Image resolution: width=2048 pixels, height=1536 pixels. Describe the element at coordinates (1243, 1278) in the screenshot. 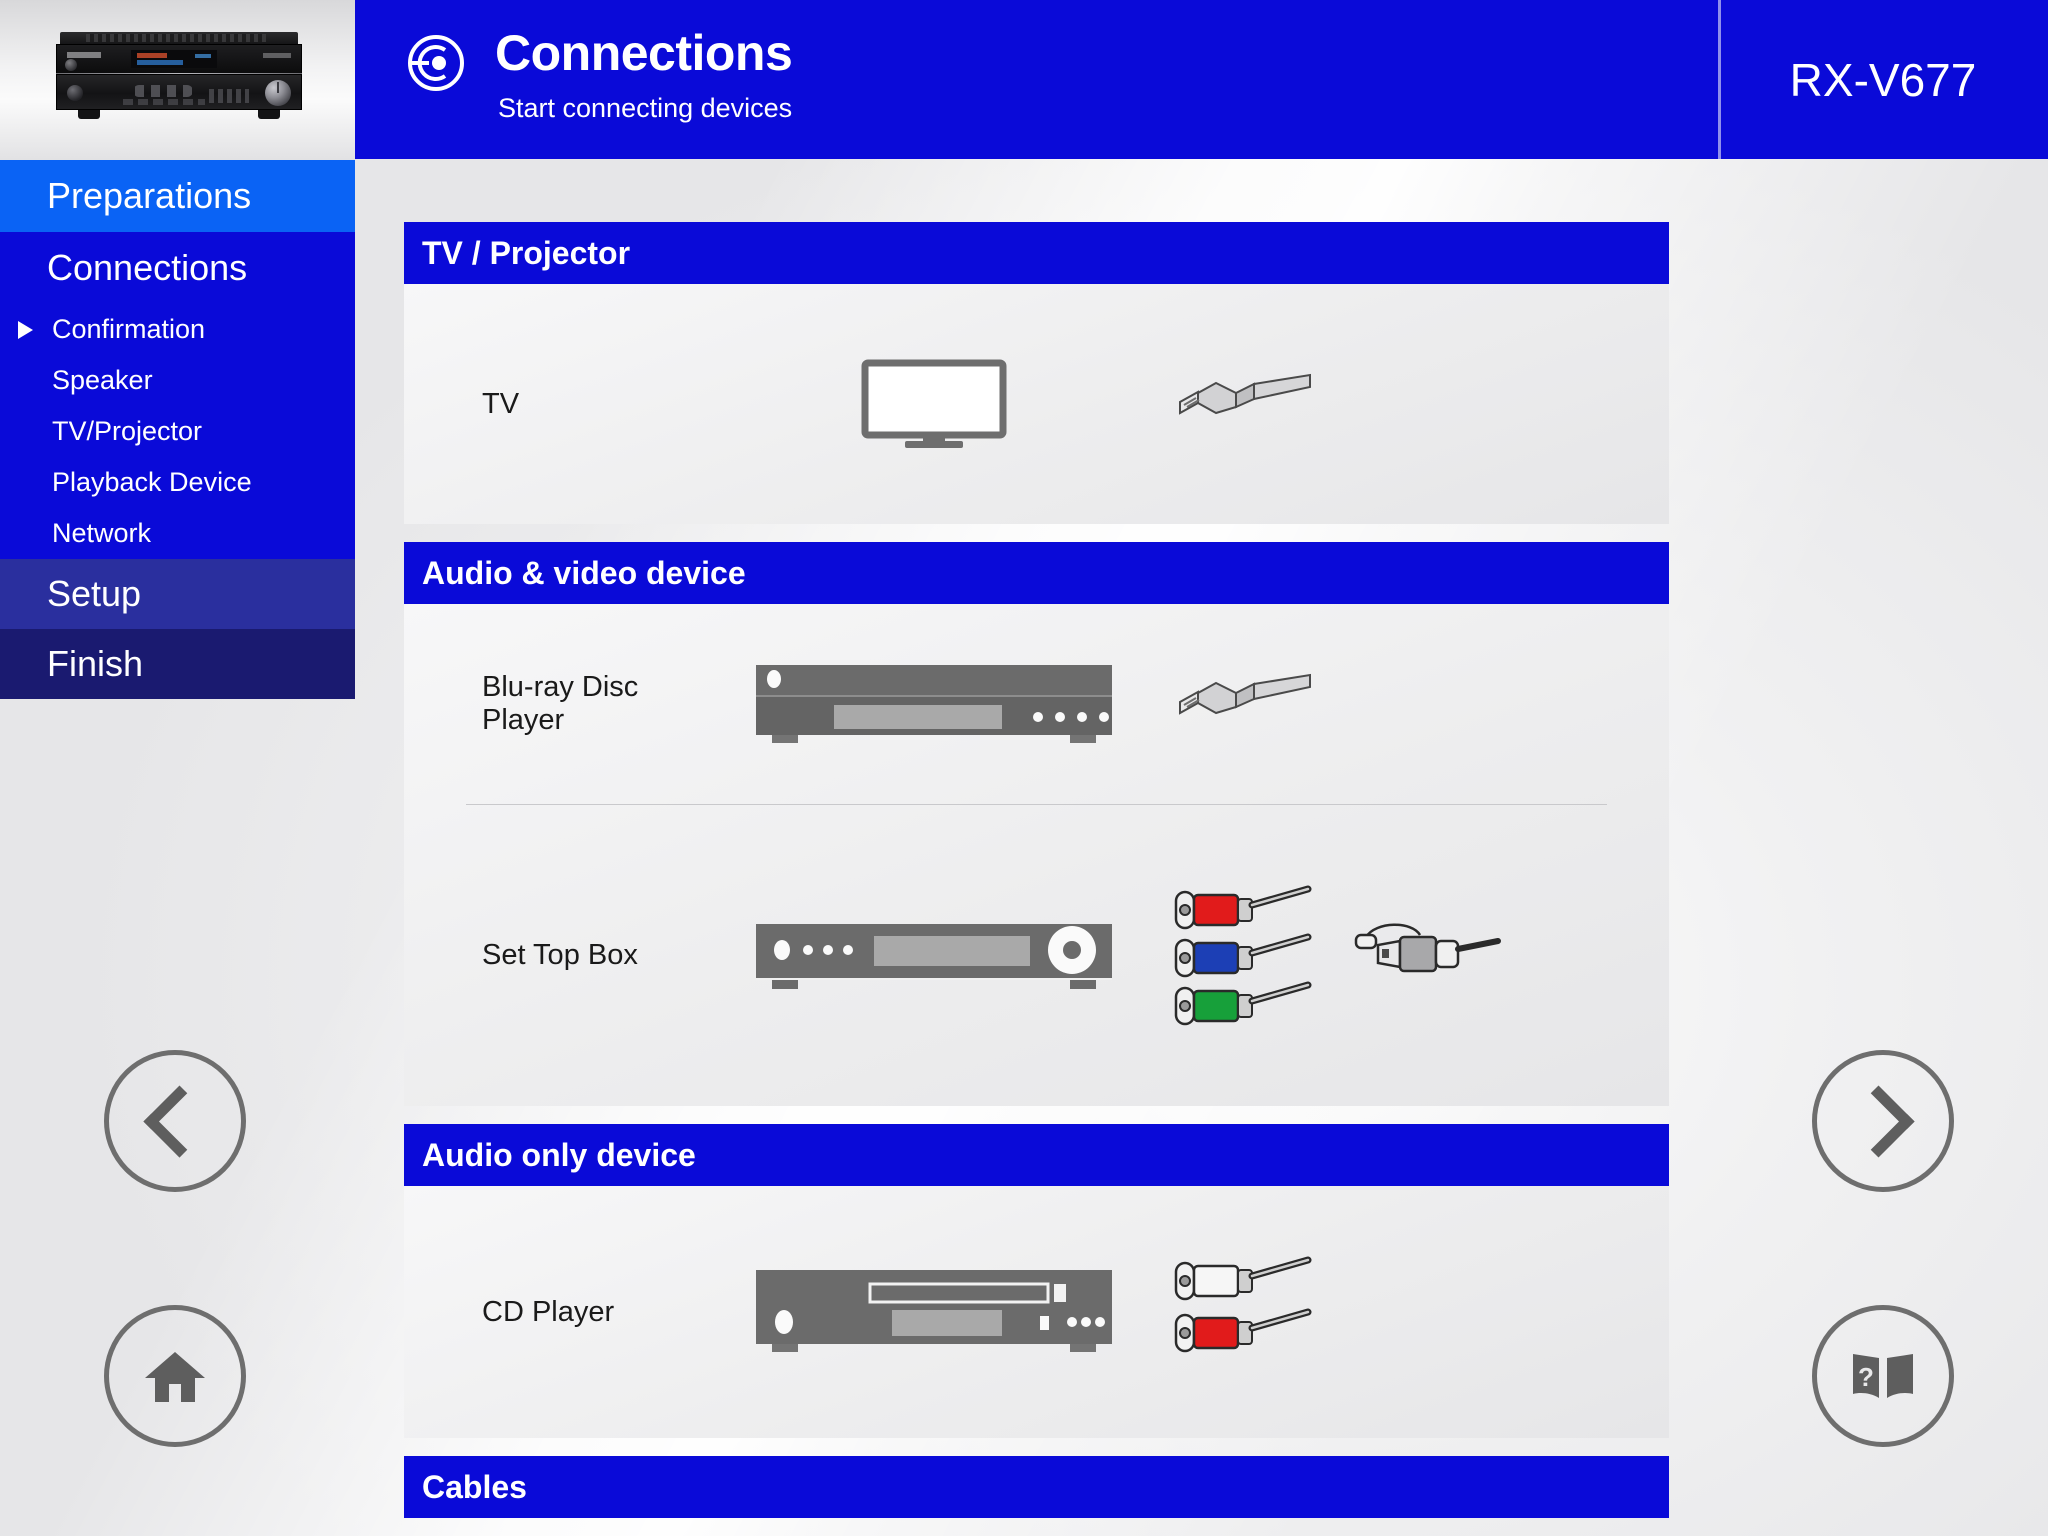

I see `rca-white-cable-icon` at that location.